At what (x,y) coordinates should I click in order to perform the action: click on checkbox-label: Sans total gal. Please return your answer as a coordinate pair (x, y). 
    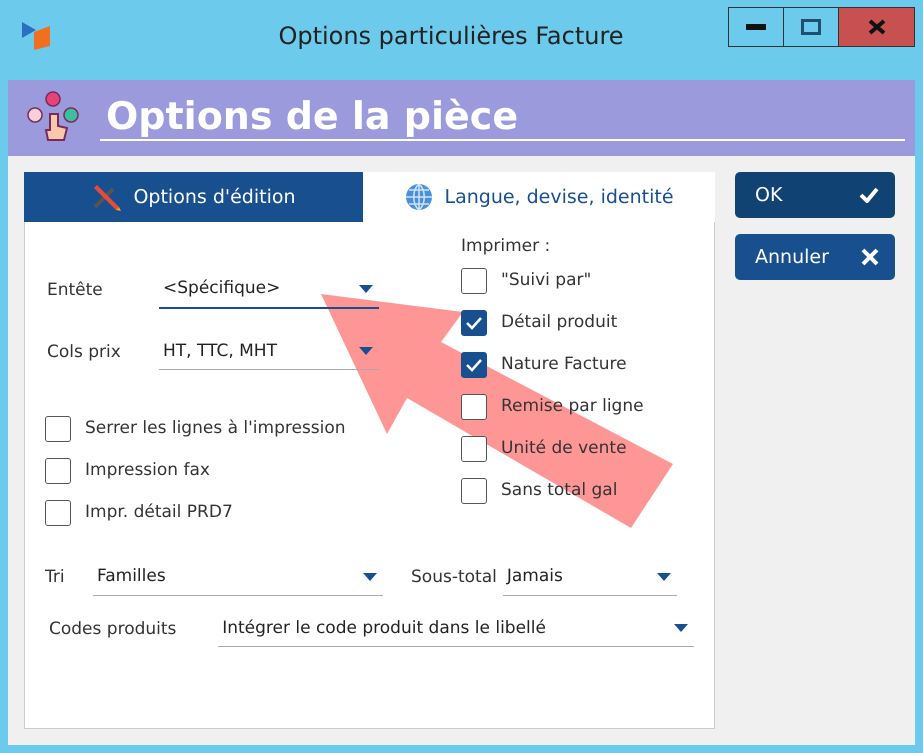
    Looking at the image, I should click on (559, 490).